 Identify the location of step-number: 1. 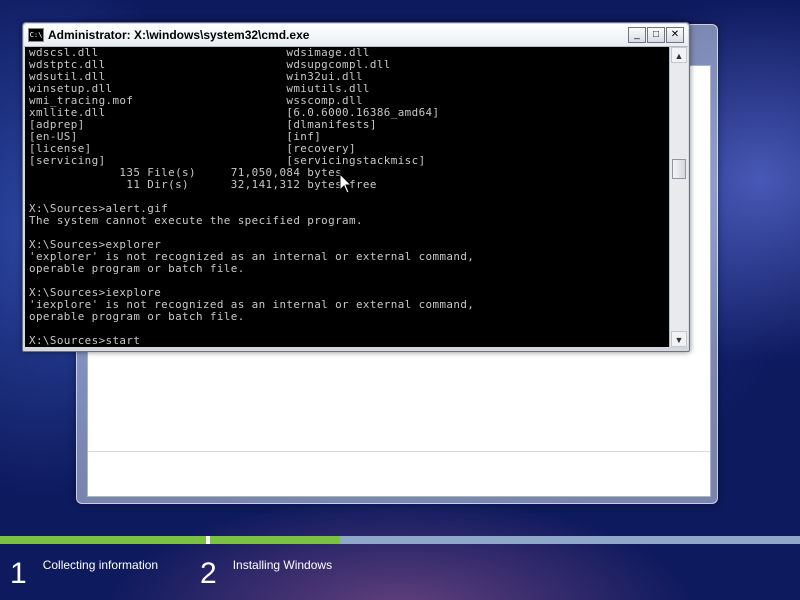
(18, 573).